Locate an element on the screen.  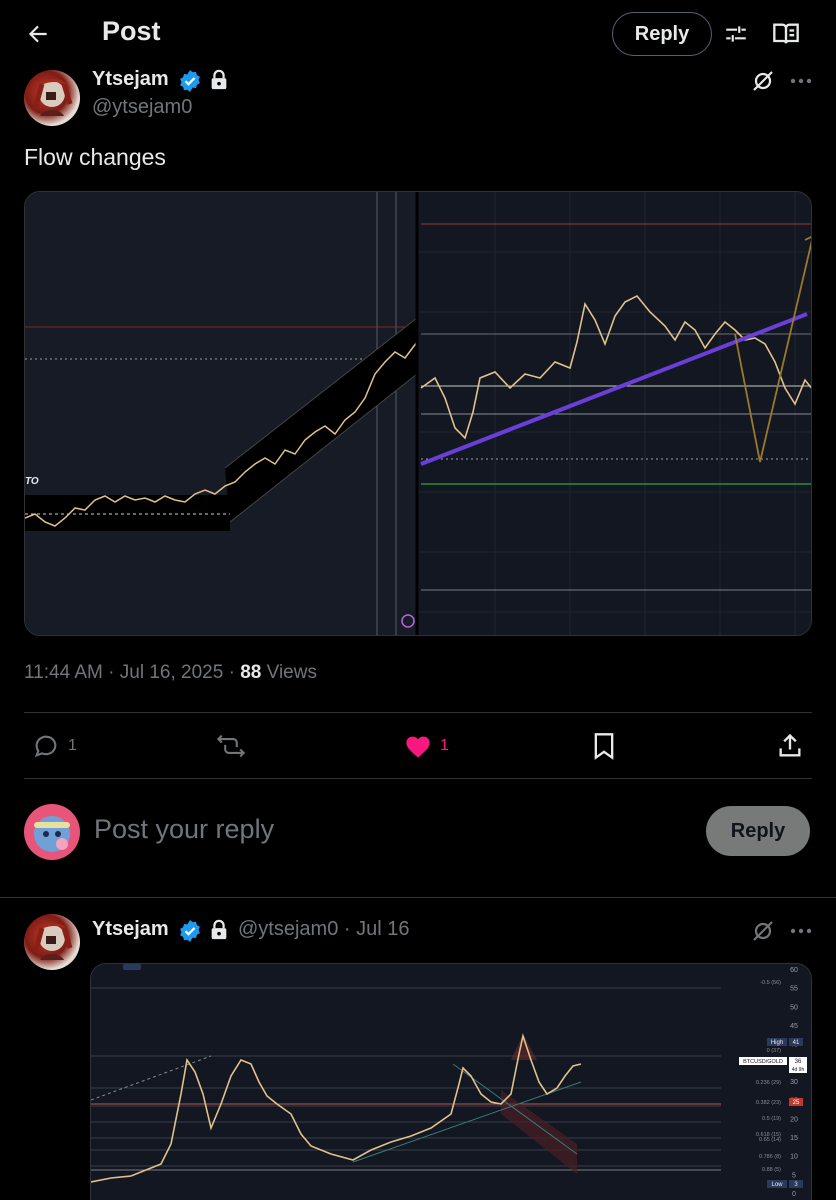
ticker-time: 4d 9h is located at coordinates (798, 1070).